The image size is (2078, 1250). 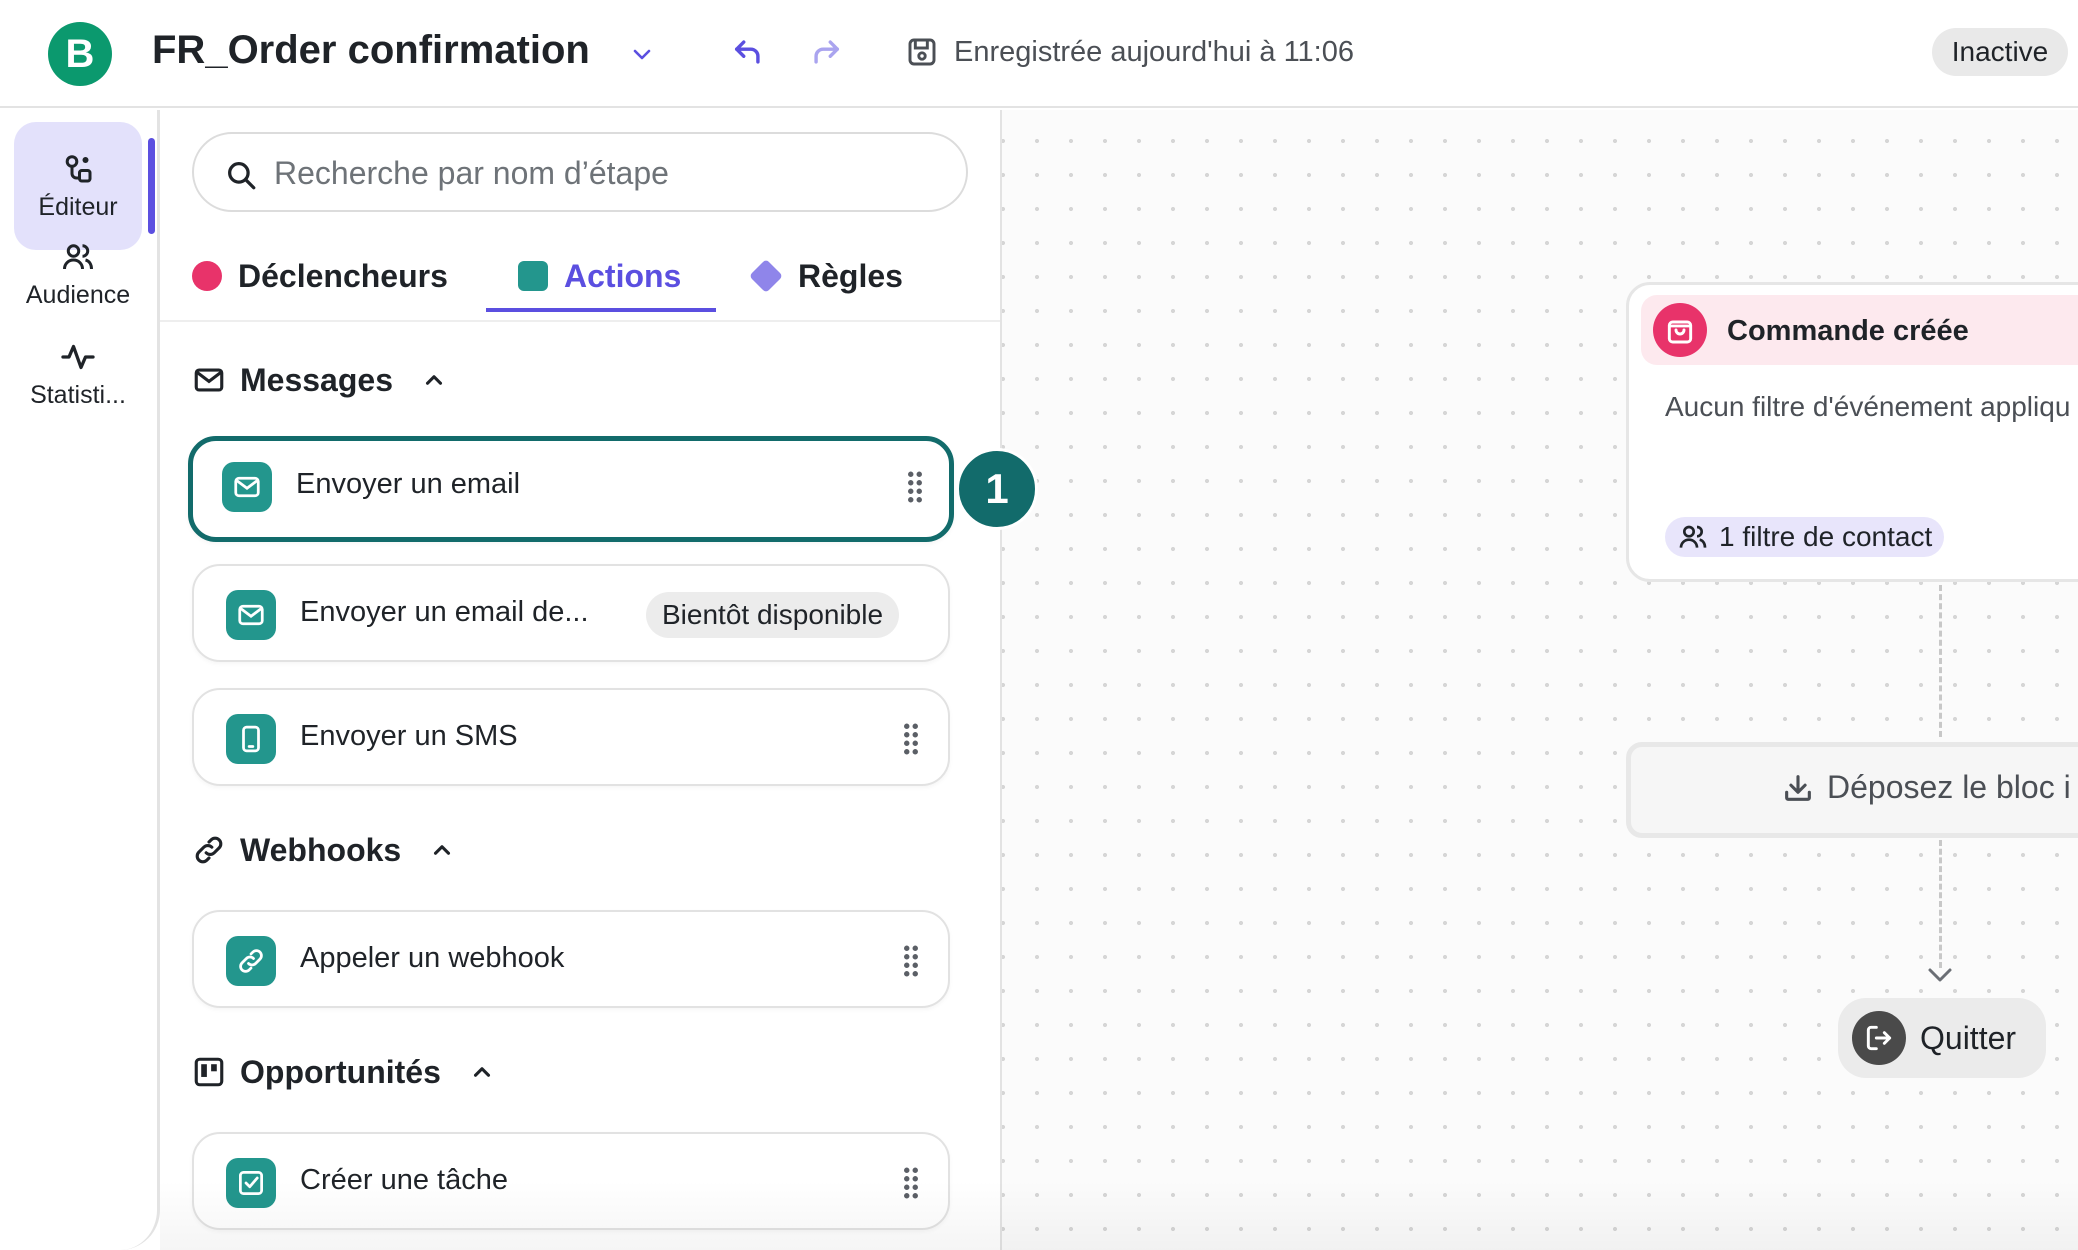 What do you see at coordinates (1826, 536) in the screenshot?
I see `contact-filter-label: 1 filtre de contact` at bounding box center [1826, 536].